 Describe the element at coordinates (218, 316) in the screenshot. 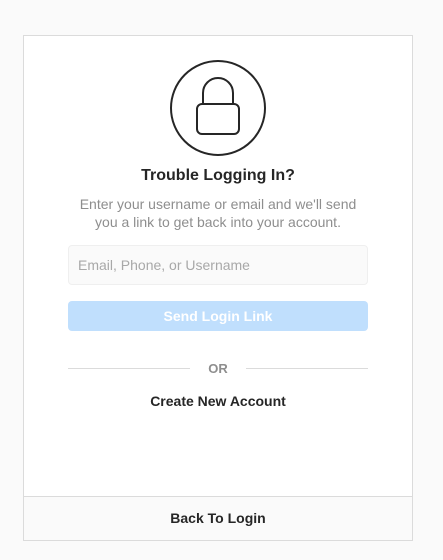

I see `send-login-link-button: Send Login Link` at that location.